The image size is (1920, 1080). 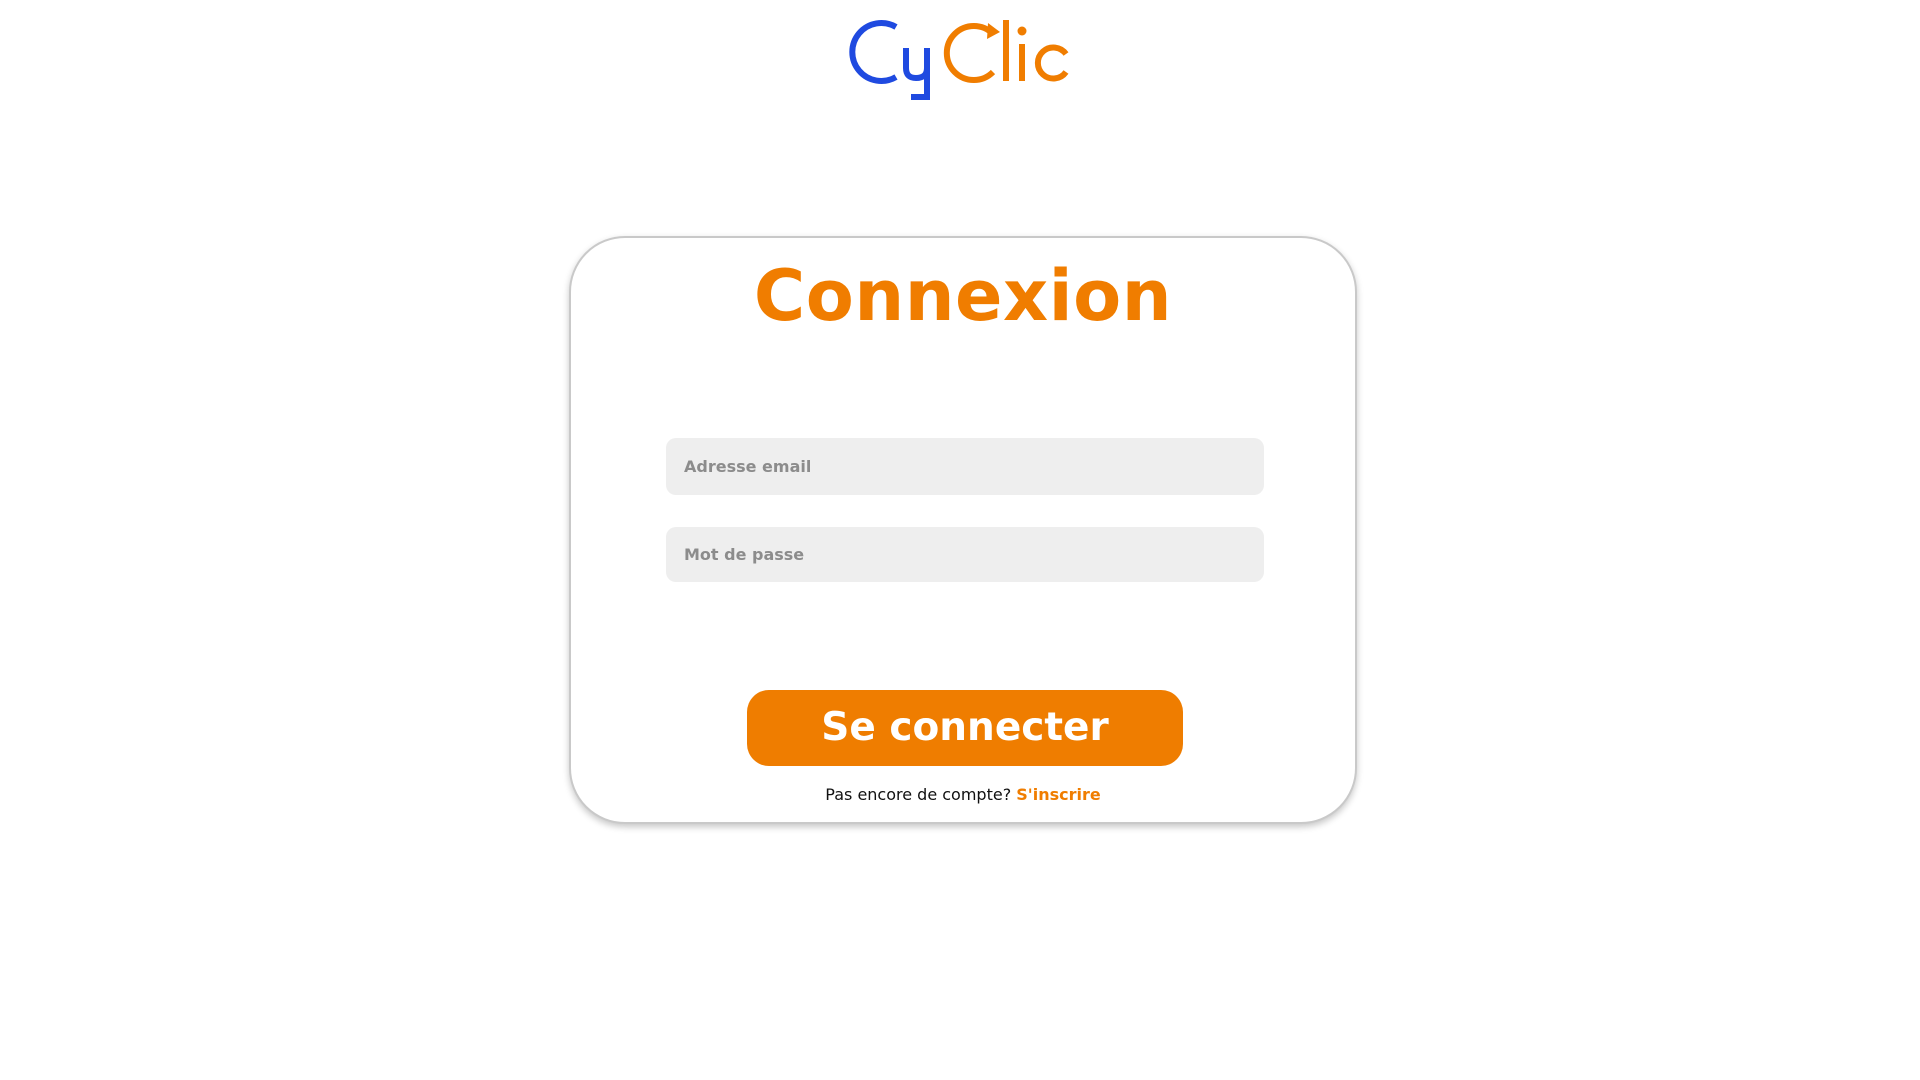 What do you see at coordinates (918, 794) in the screenshot?
I see `signup-prompt: Pas encore de compte?` at bounding box center [918, 794].